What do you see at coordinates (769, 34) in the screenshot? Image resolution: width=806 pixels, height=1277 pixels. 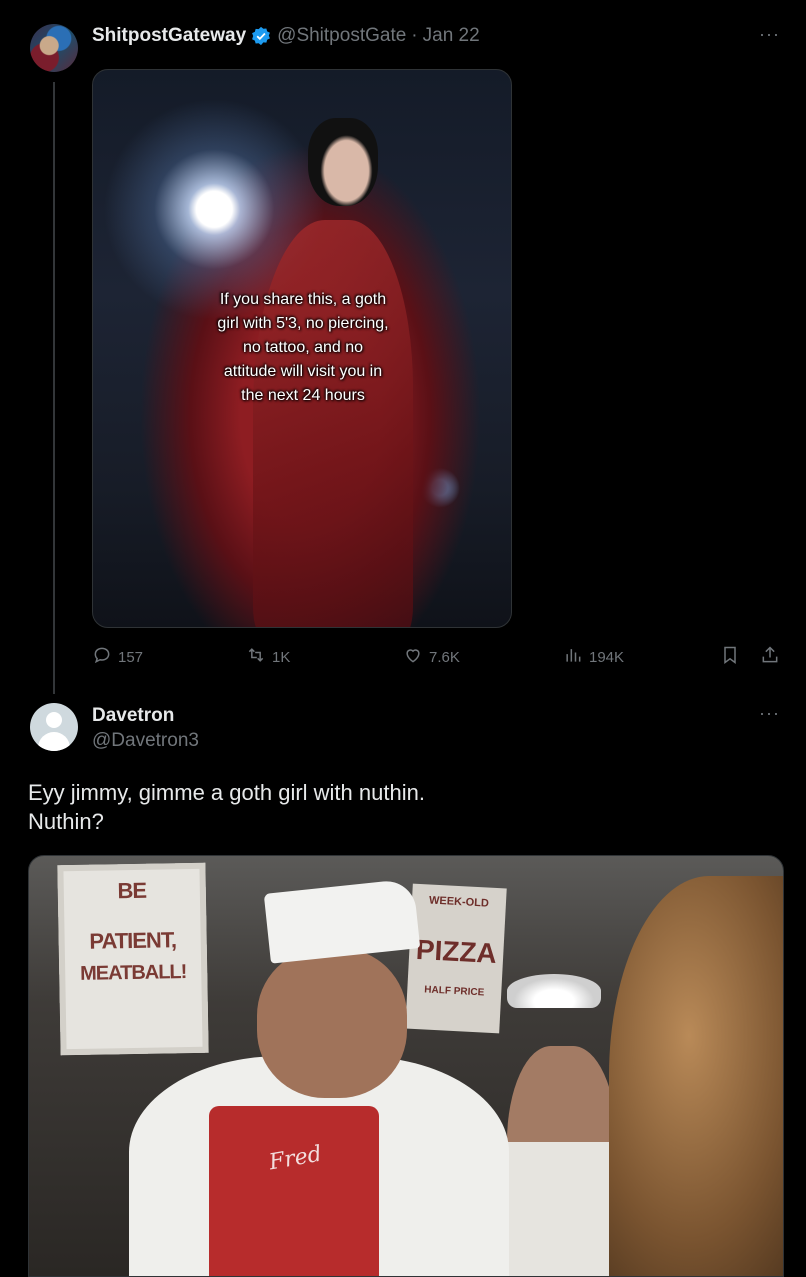 I see `more-options-icon: ···` at bounding box center [769, 34].